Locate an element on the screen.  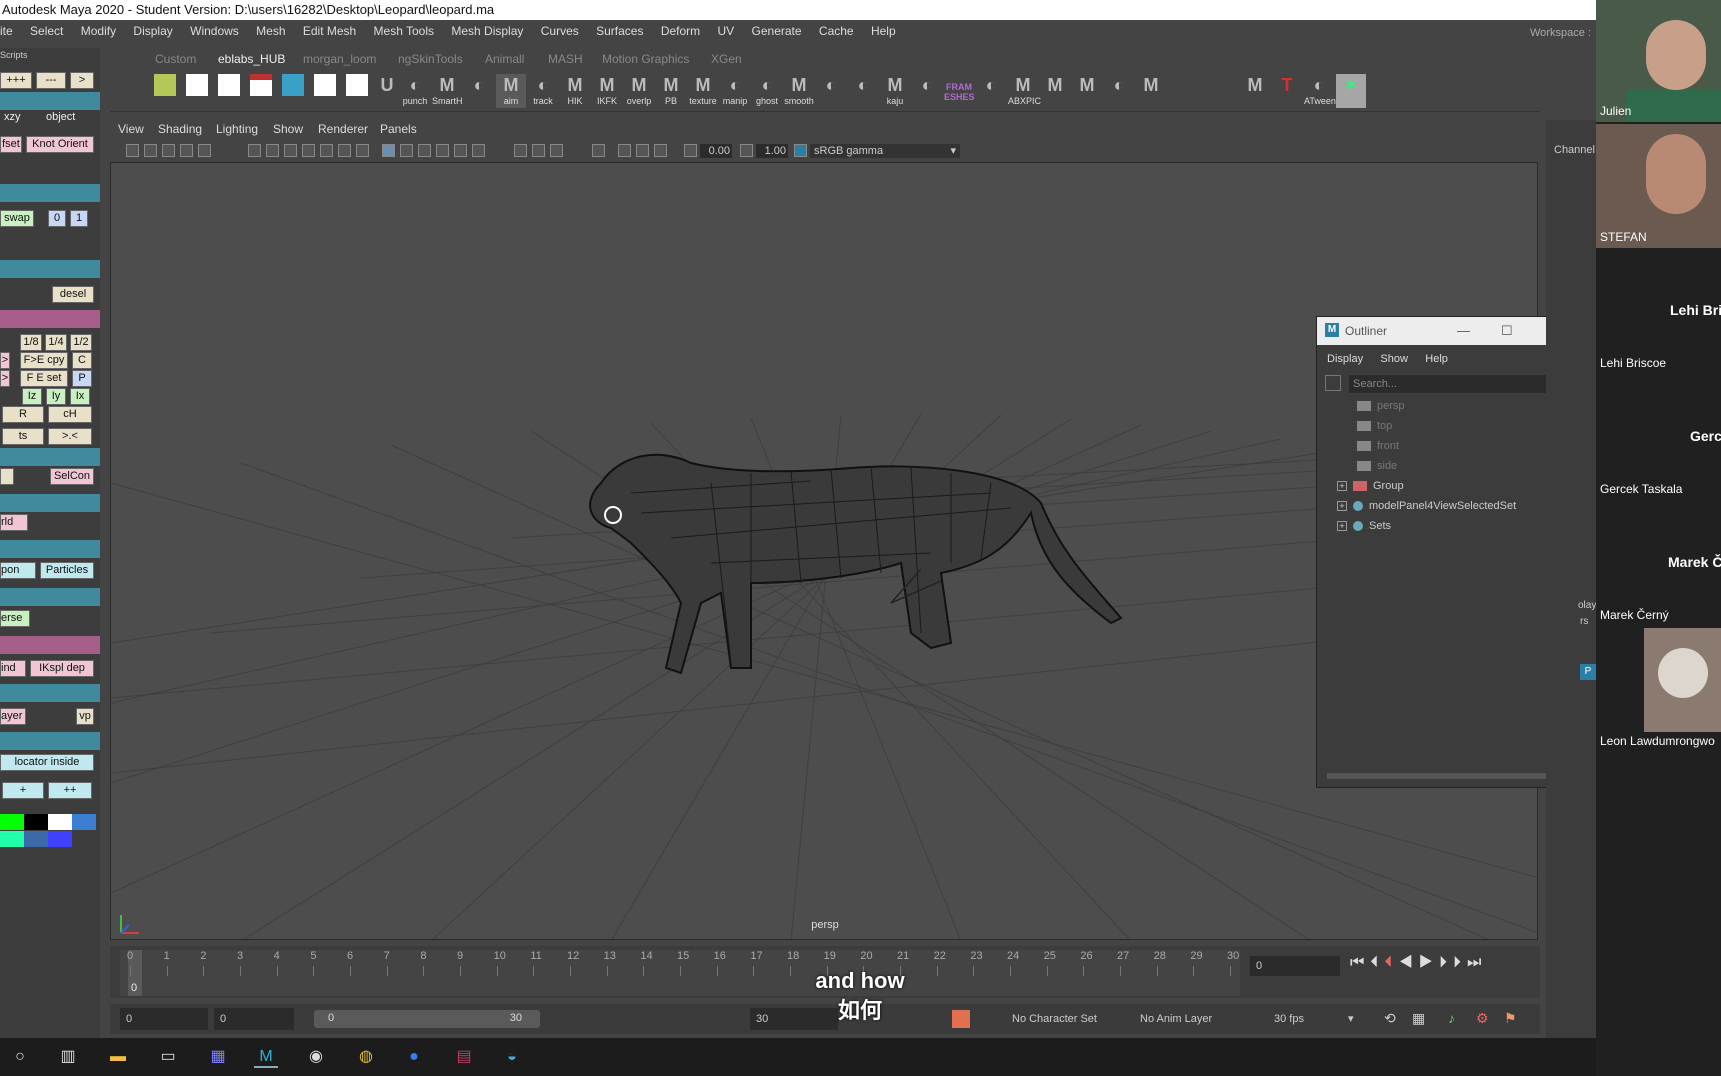
go-to-end-icon: ⏭ is located at coordinates (1477, 962).